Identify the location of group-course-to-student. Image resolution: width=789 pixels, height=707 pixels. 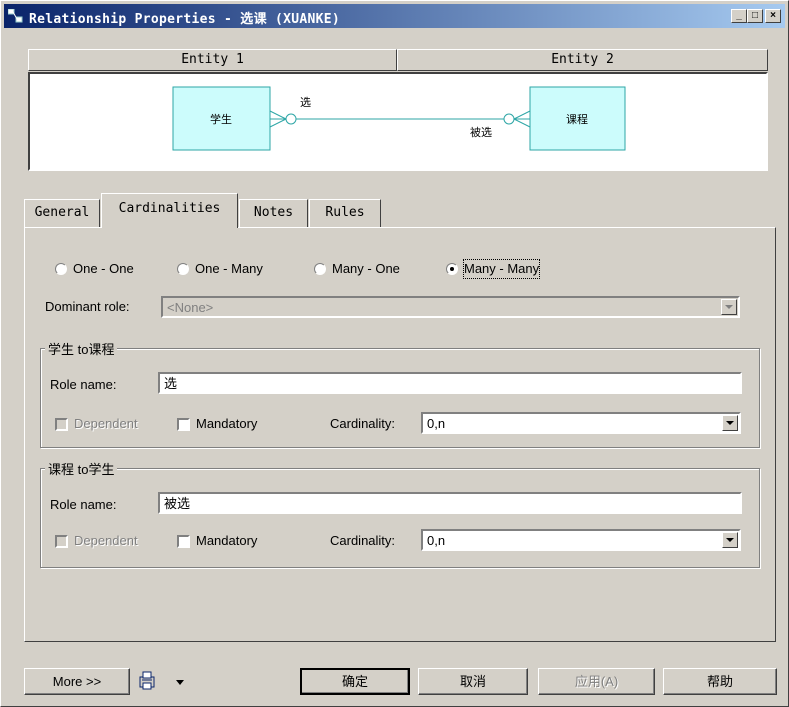
(400, 518).